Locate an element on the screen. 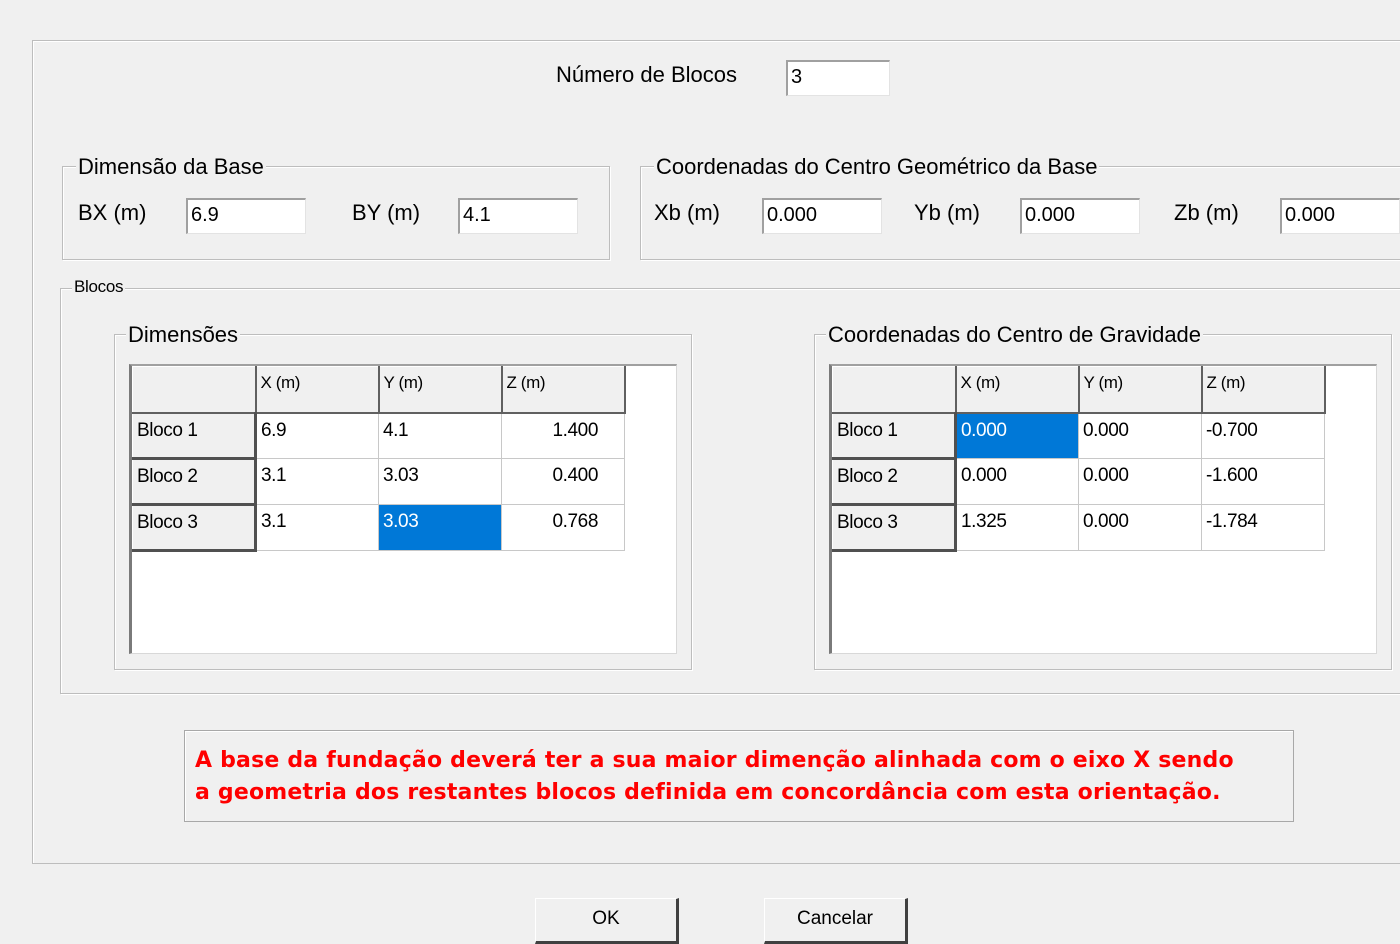 The image size is (1400, 944). table-cell: 0.400 is located at coordinates (563, 481).